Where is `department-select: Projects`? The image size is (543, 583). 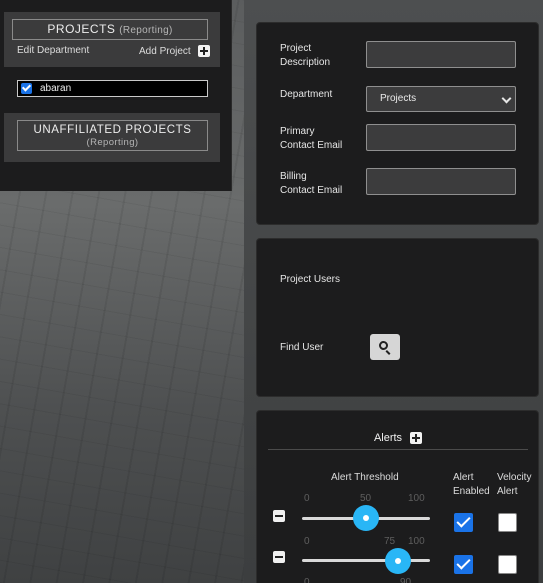
department-select: Projects is located at coordinates (441, 99).